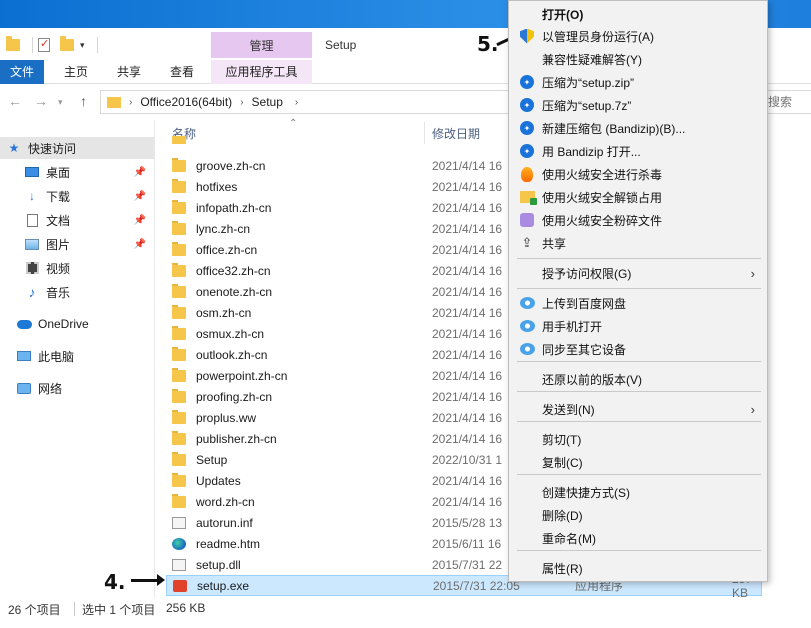 The height and width of the screenshot is (628, 811). I want to click on menu-item: 还原以前的版本(V), so click(638, 379).